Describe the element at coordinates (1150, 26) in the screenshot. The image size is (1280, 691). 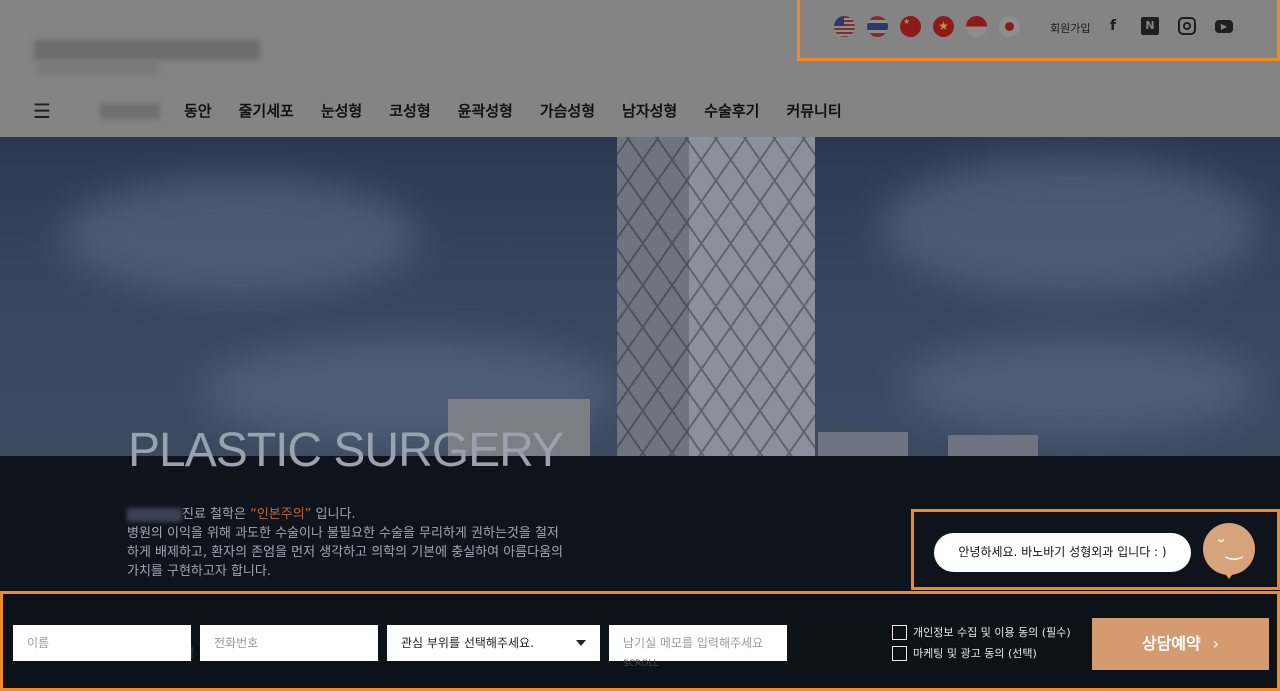
I see `naver-blog-icon: N` at that location.